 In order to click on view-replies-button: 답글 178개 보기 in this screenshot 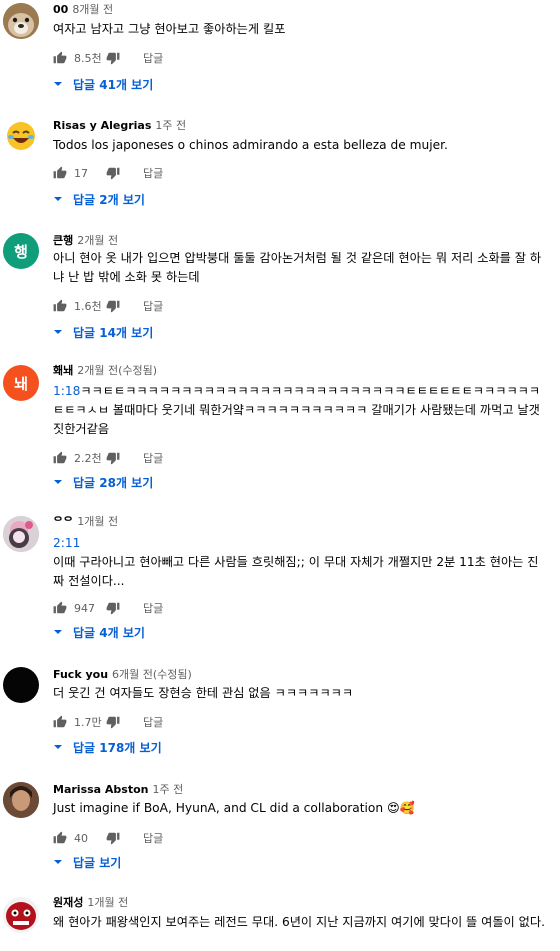, I will do `click(107, 747)`.